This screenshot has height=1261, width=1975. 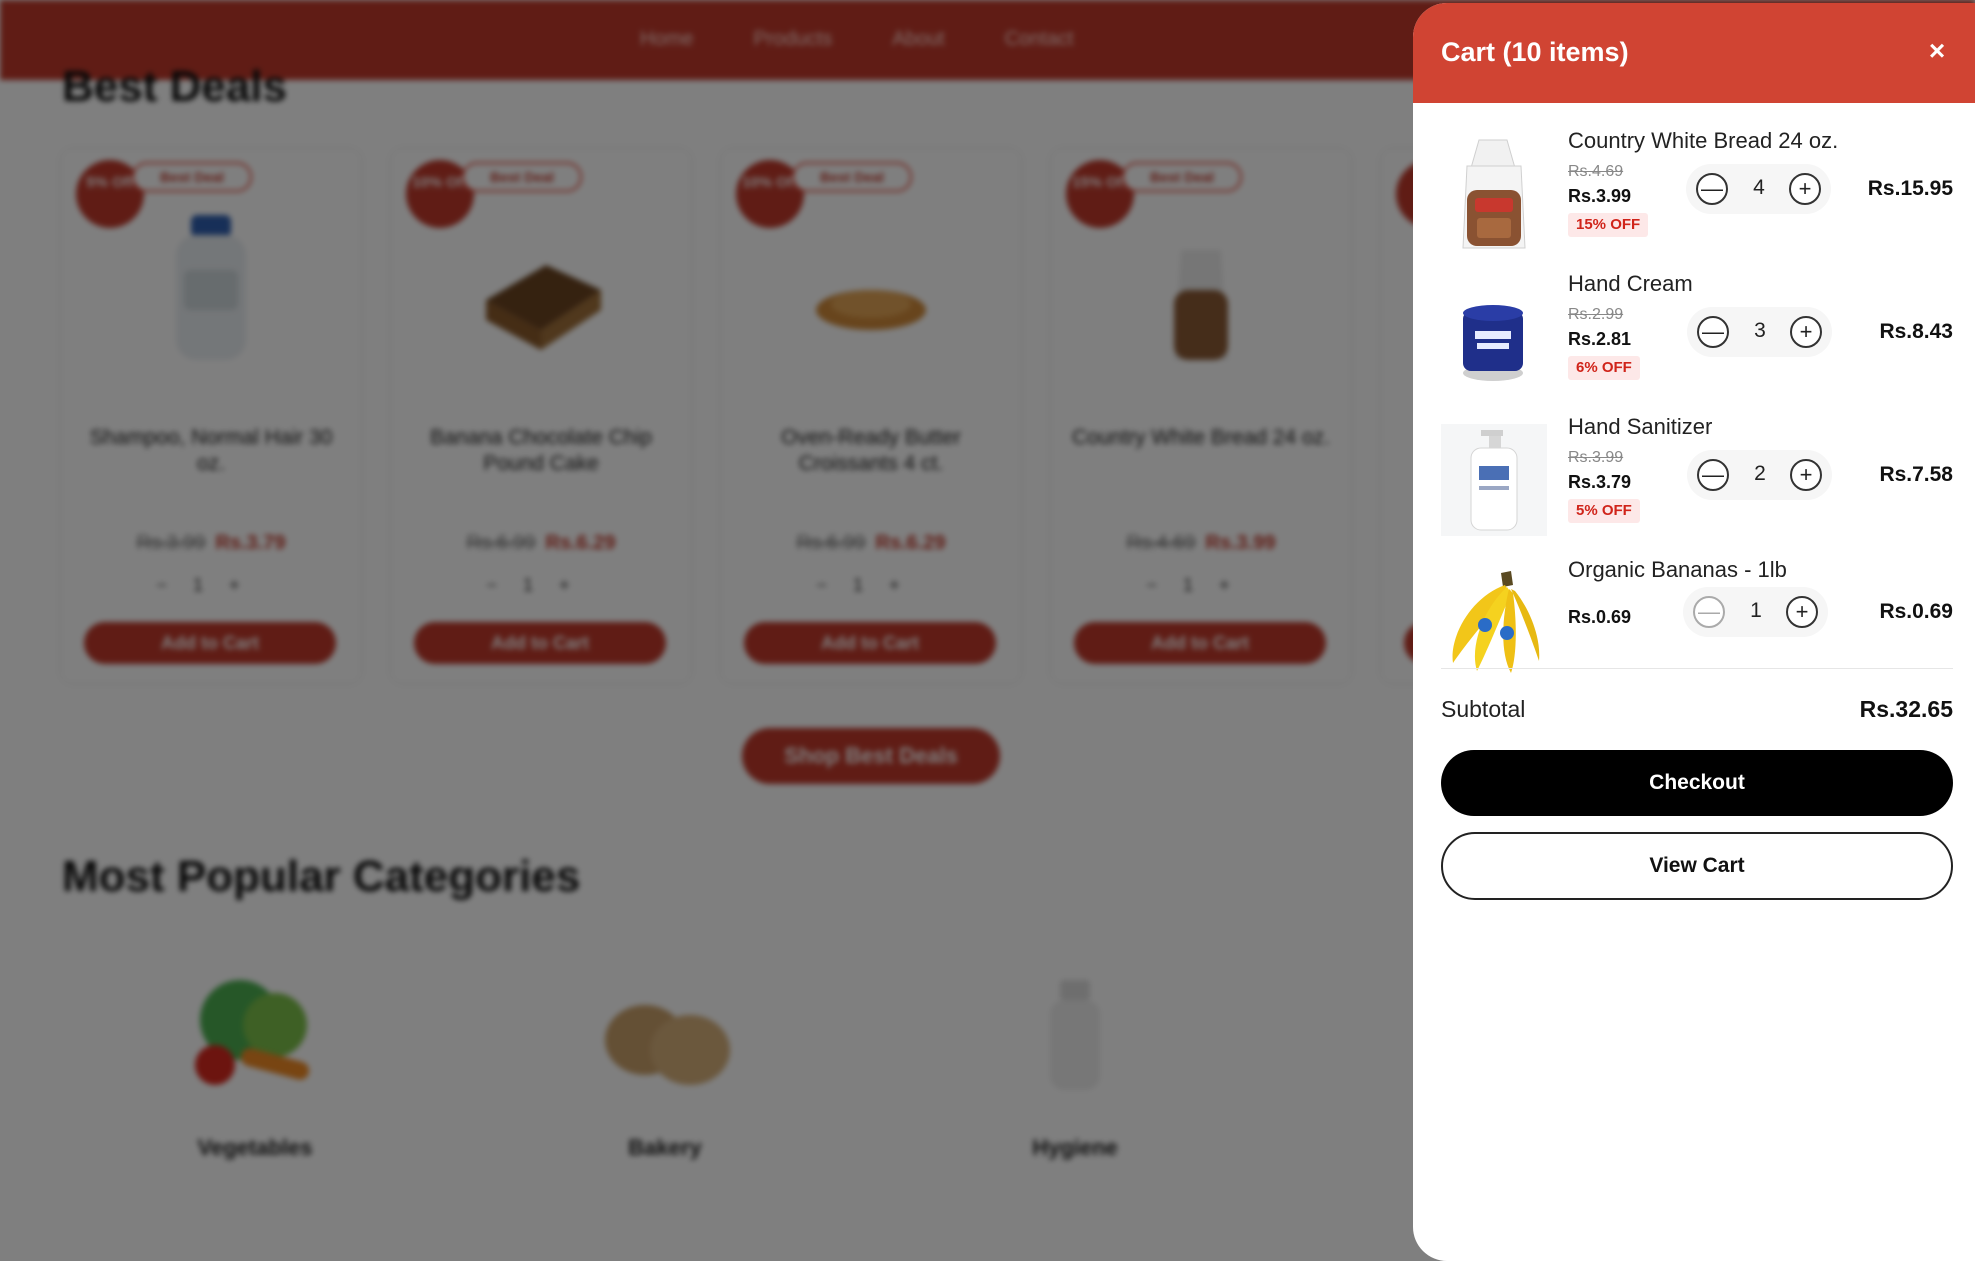 I want to click on cart-header: Cart (10 items) ×, so click(x=1694, y=53).